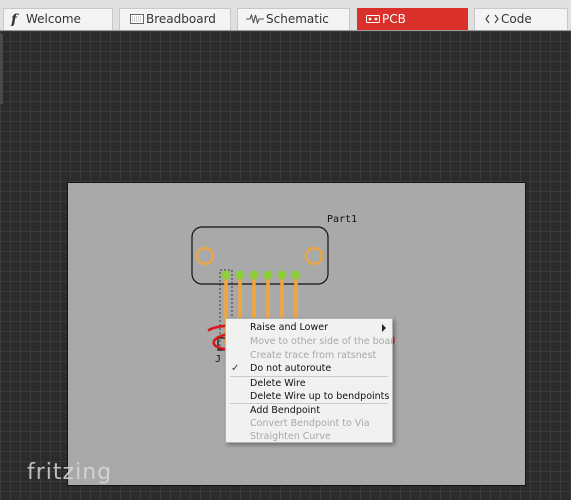  Describe the element at coordinates (289, 327) in the screenshot. I see `menu-item-label: Raise and Lower` at that location.